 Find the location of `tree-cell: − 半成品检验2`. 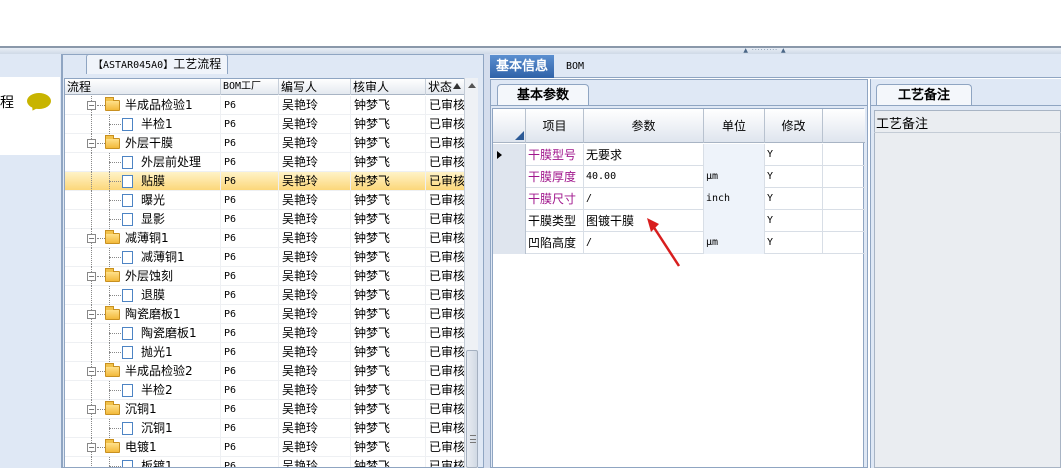

tree-cell: − 半成品检验2 is located at coordinates (143, 371).